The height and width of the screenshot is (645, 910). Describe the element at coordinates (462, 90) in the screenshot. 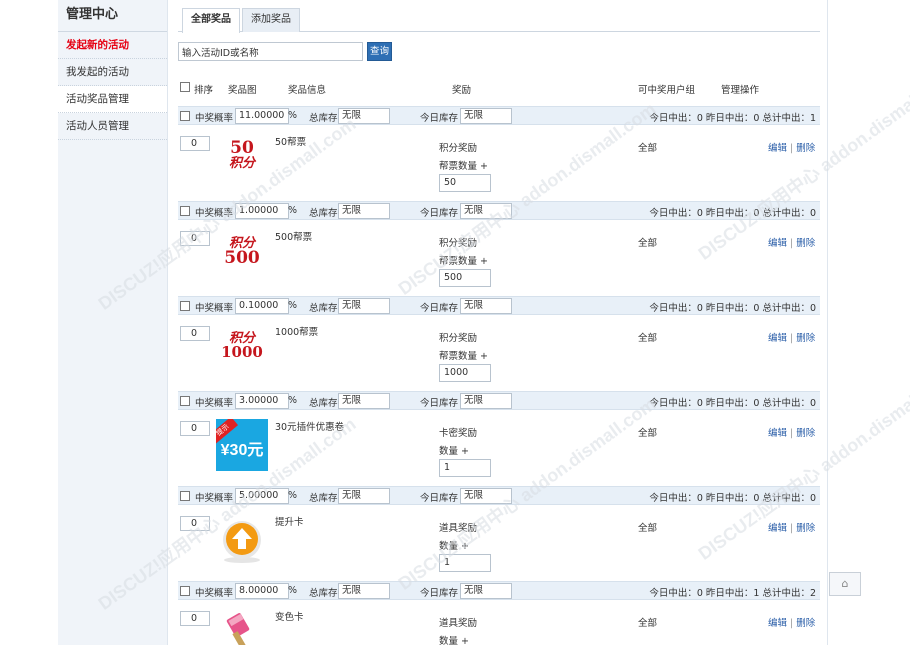

I see `header-reward: 奖励` at that location.